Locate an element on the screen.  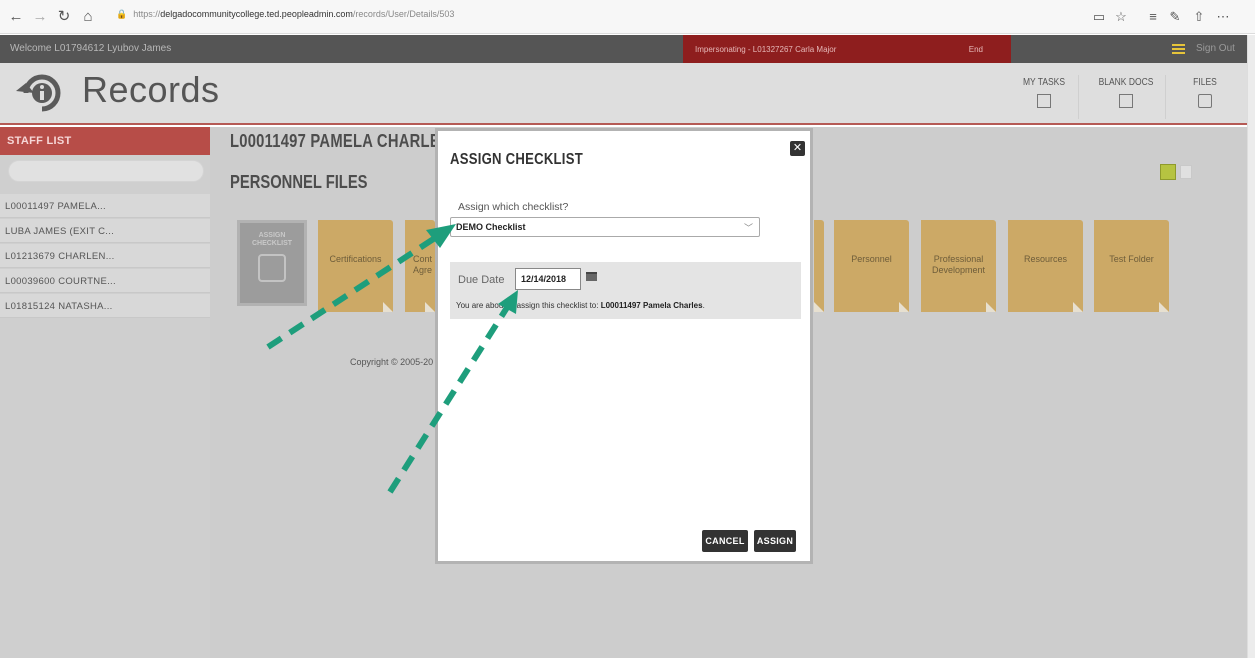
section-title: PERSONNEL FILES is located at coordinates (299, 182).